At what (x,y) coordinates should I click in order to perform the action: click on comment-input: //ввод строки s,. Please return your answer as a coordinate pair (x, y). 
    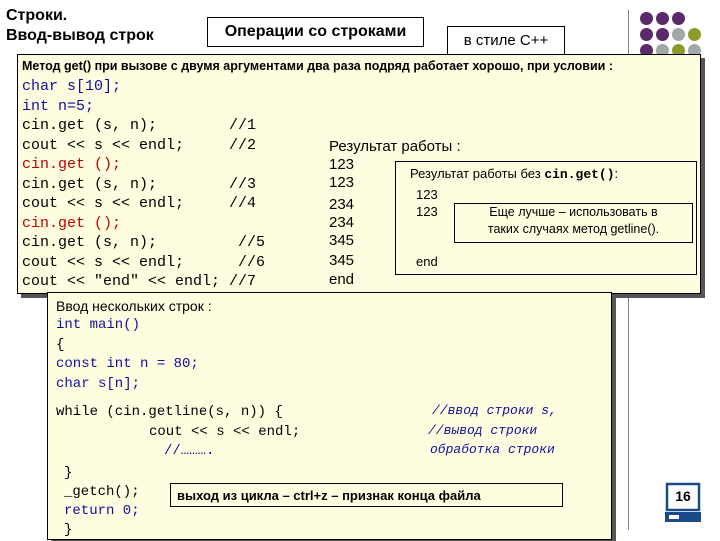
    Looking at the image, I should click on (494, 410).